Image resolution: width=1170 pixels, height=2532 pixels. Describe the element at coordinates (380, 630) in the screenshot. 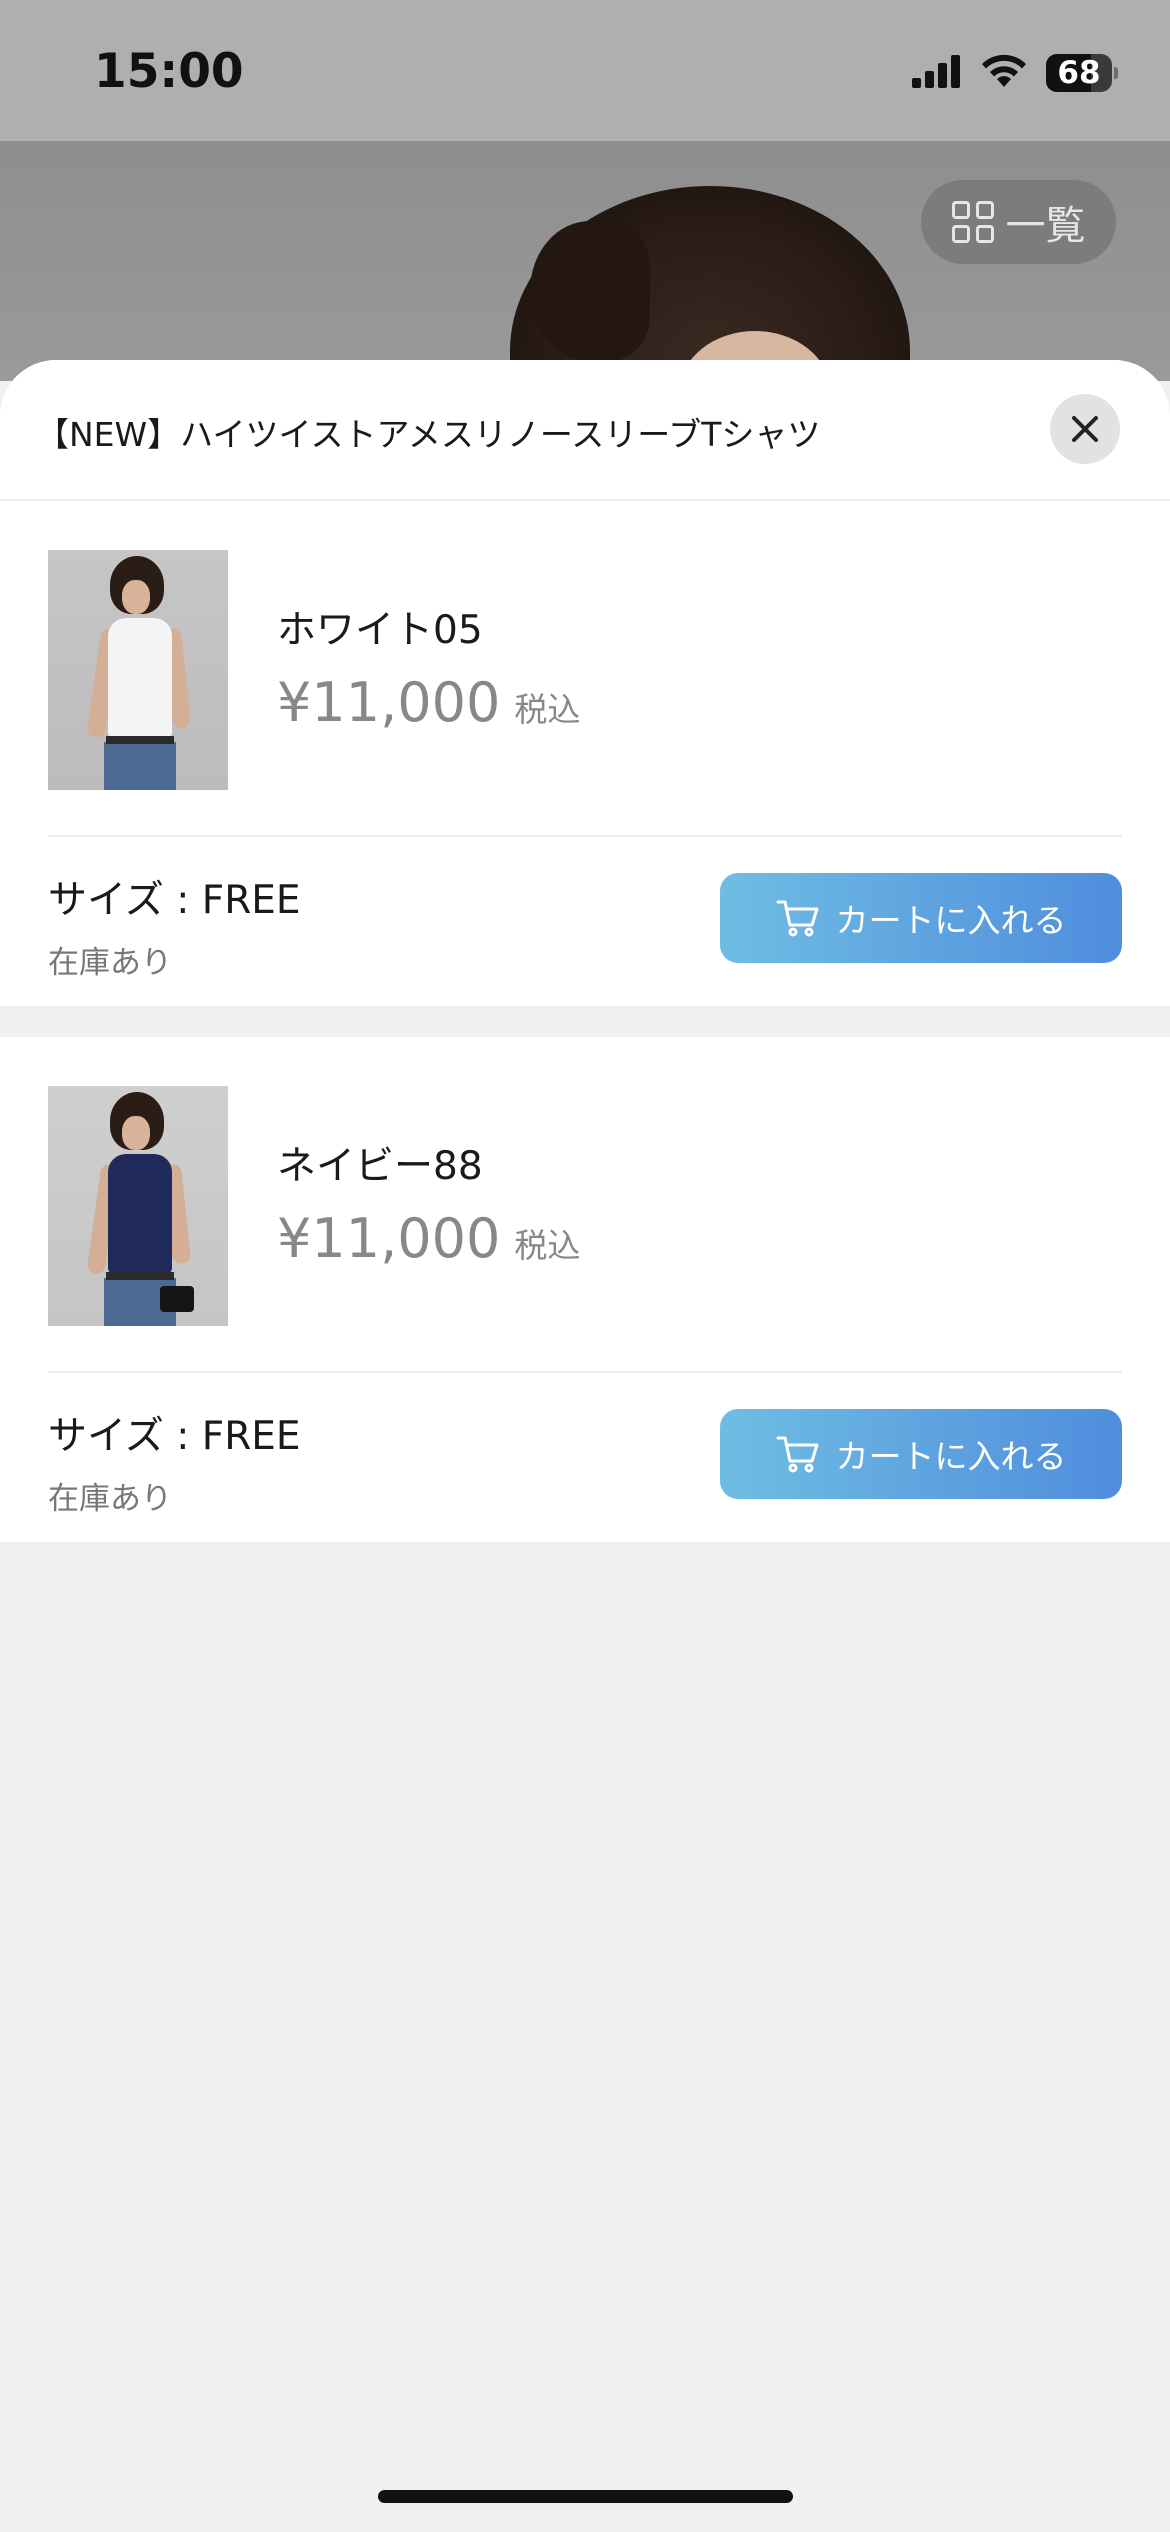

I see `product-color-name: ホワイト05` at that location.